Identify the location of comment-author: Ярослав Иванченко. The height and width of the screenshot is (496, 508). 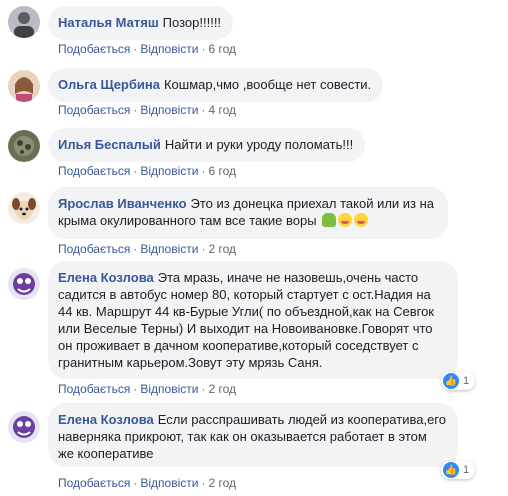
(122, 203).